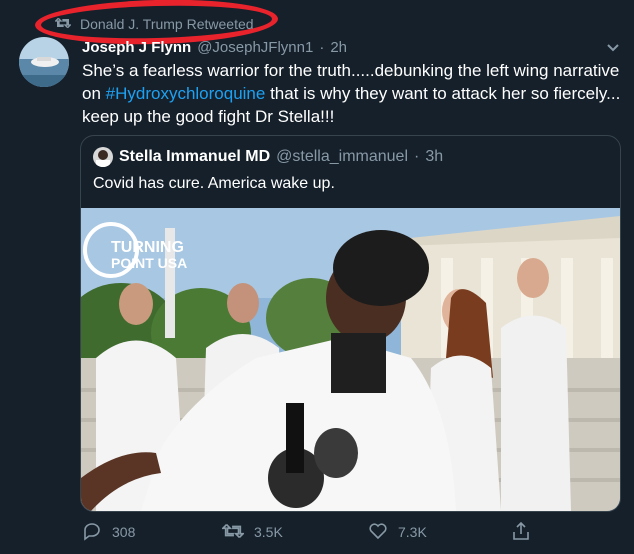 The width and height of the screenshot is (634, 554). What do you see at coordinates (147, 247) in the screenshot?
I see `watermark-line1: TURNING` at bounding box center [147, 247].